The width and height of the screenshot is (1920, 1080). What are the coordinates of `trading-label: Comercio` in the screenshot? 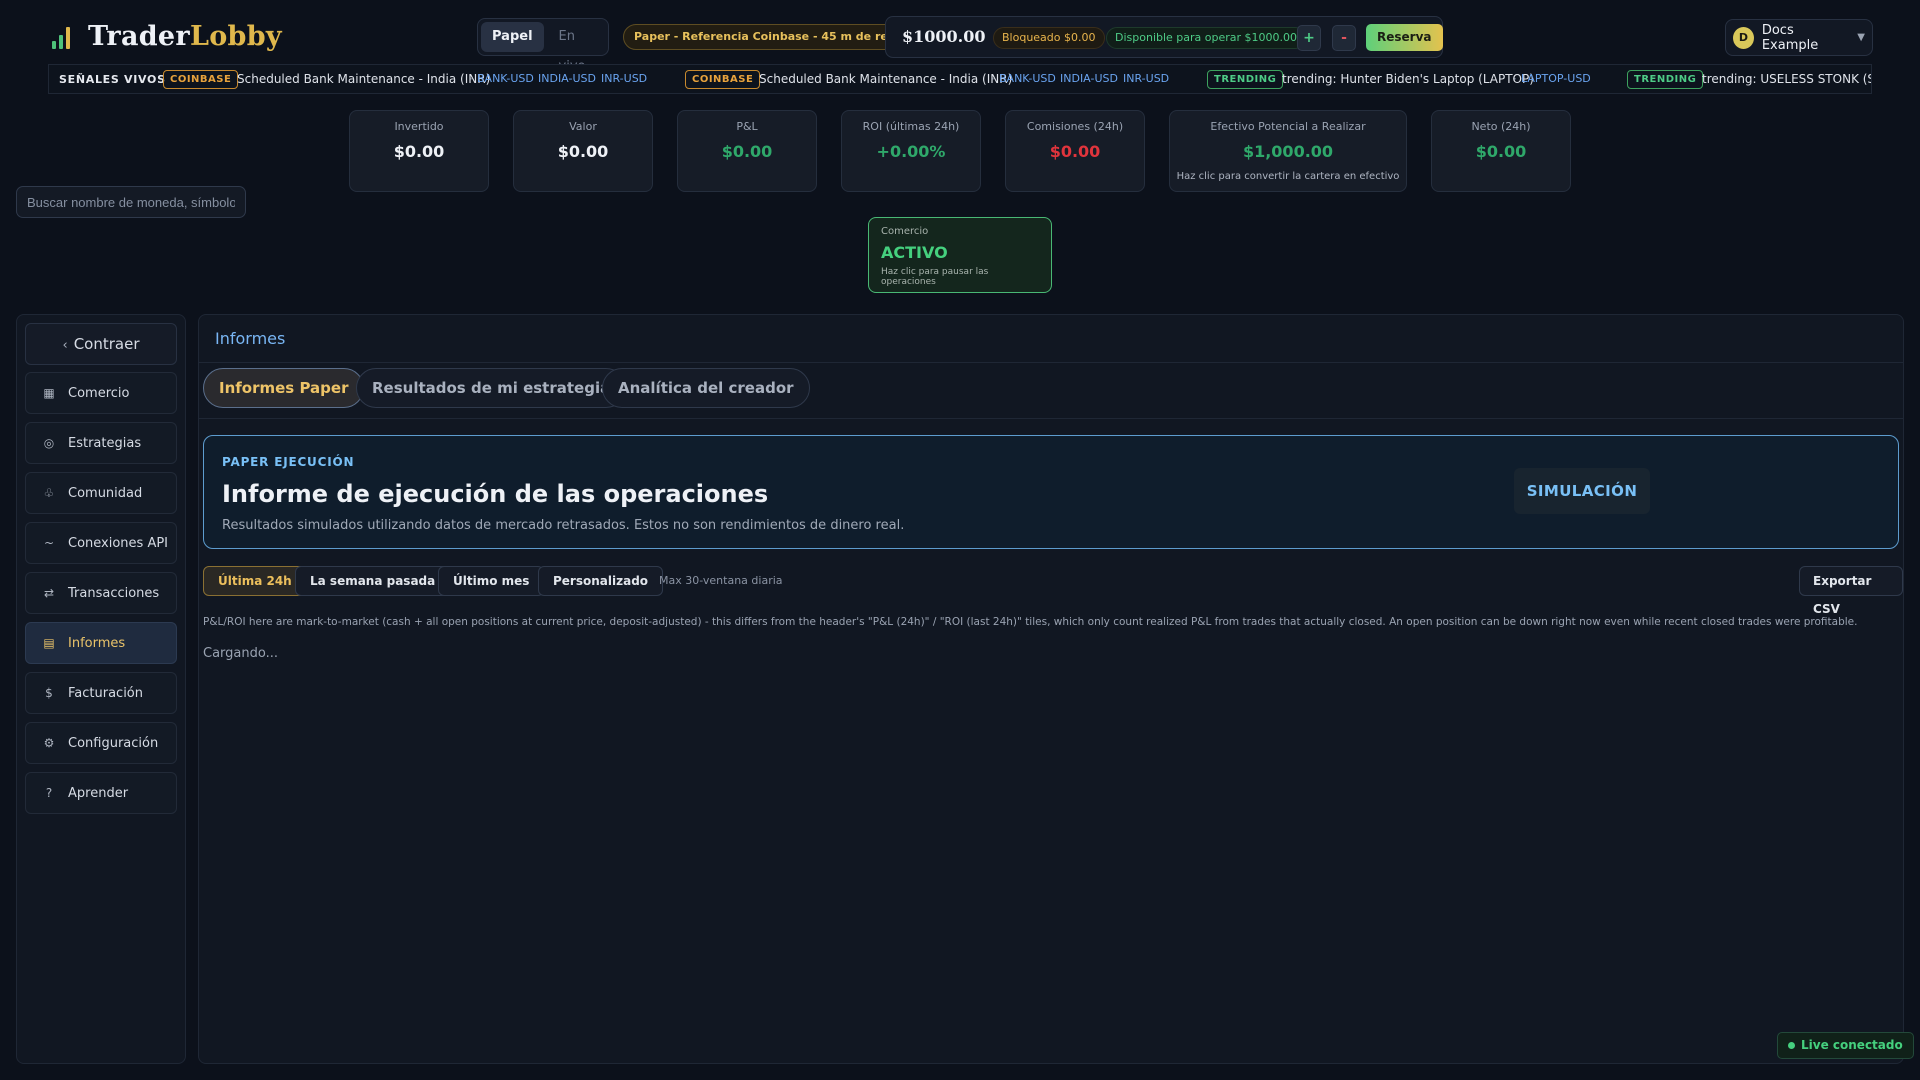 It's located at (905, 231).